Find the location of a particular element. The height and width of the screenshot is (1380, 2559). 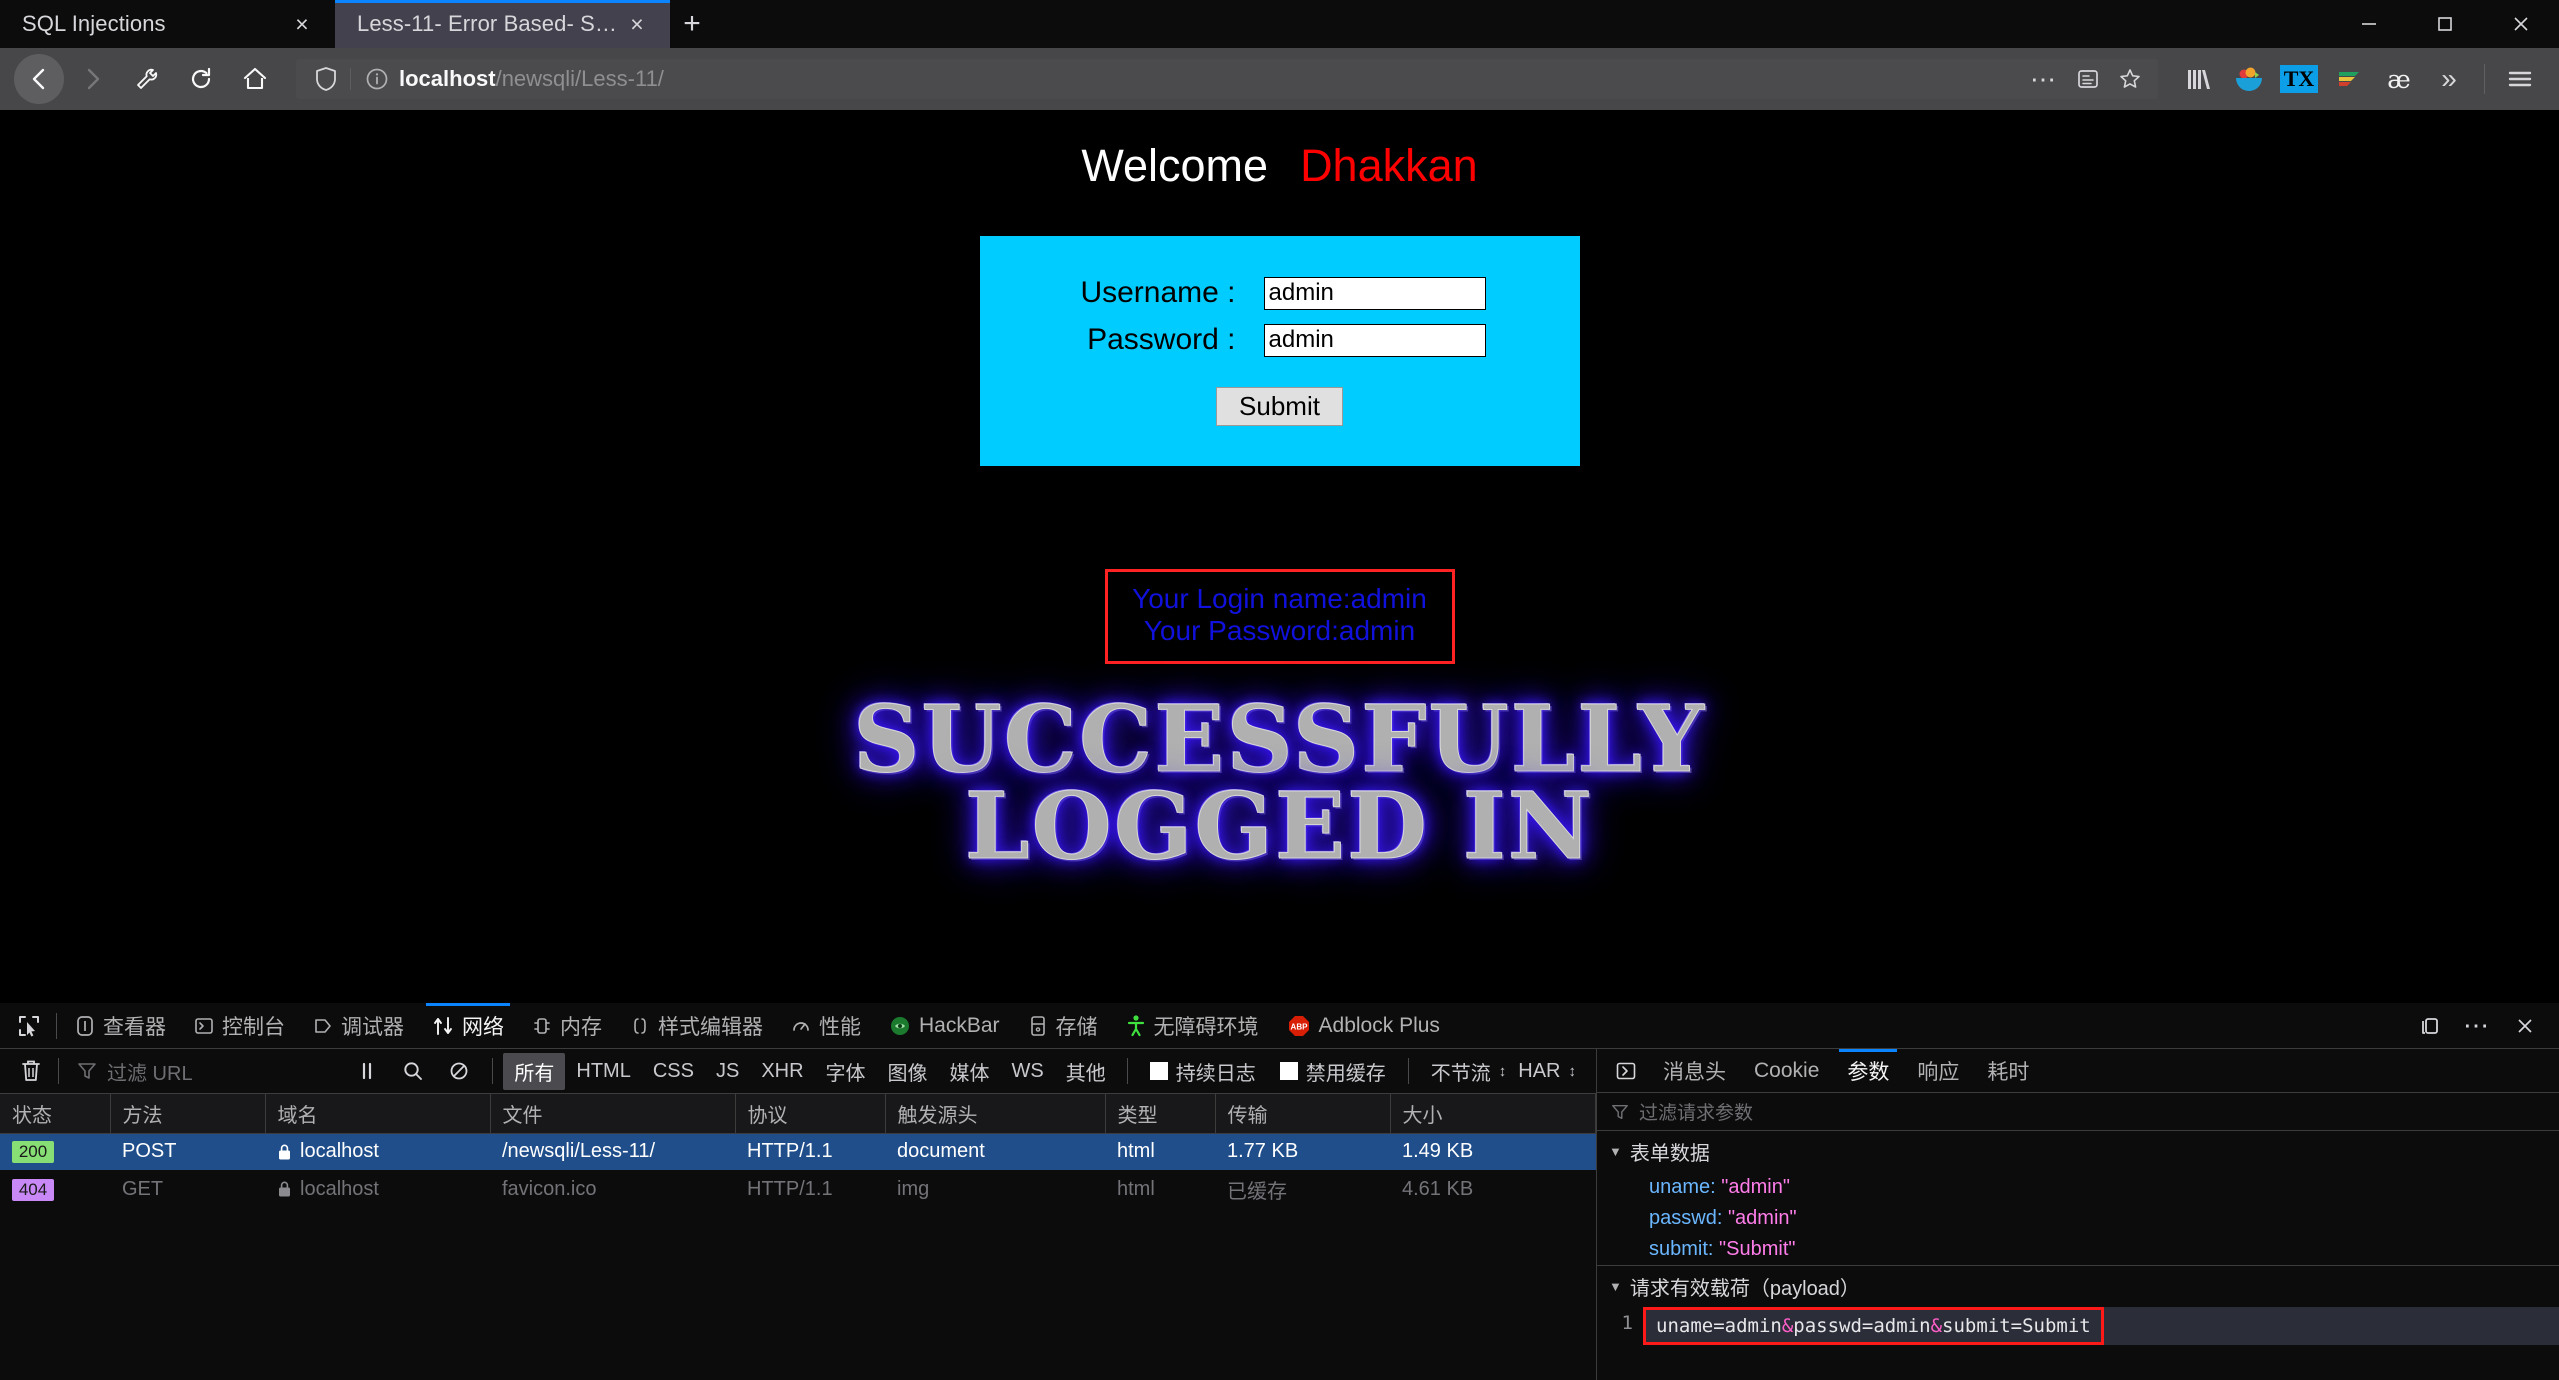

stripes-extension-icon is located at coordinates (2349, 79).